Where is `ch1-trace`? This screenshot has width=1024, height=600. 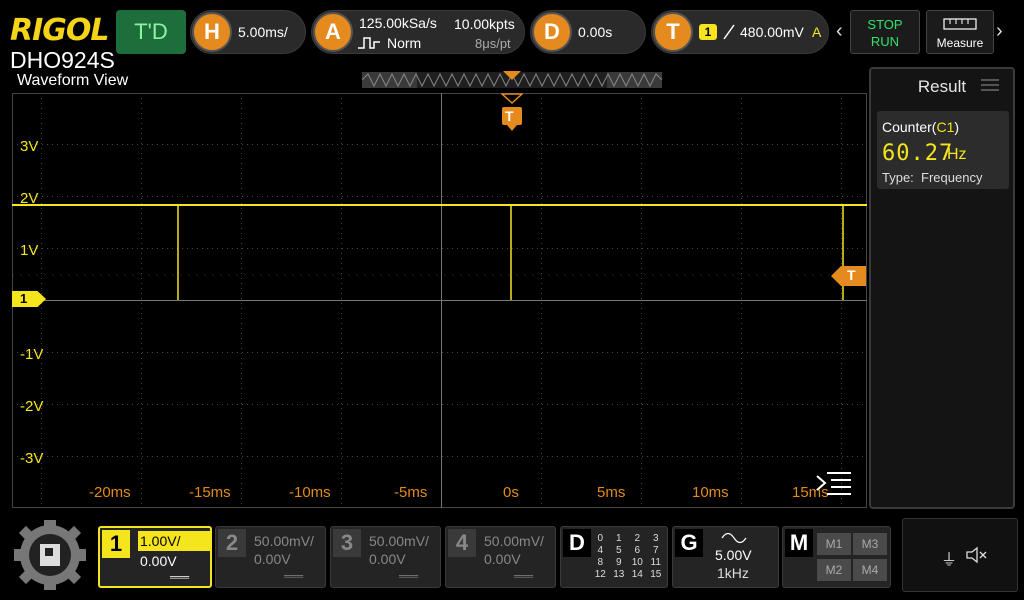 ch1-trace is located at coordinates (439, 252).